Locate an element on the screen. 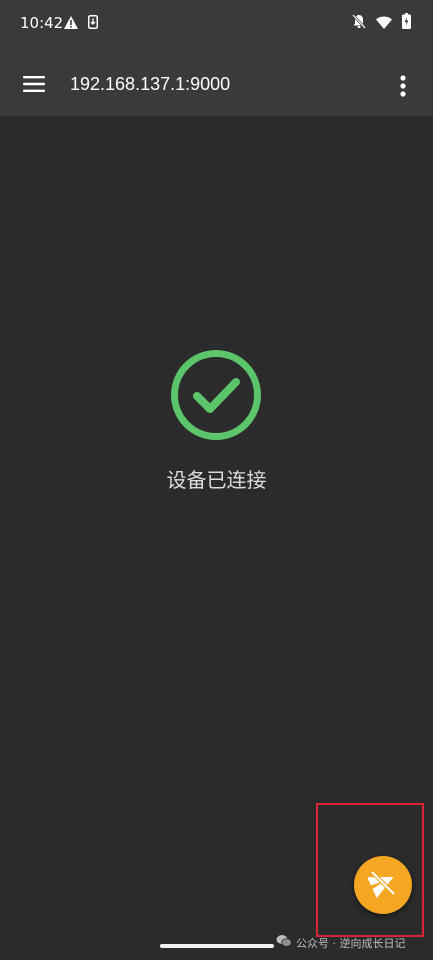 The width and height of the screenshot is (433, 960). navigation-handle is located at coordinates (217, 946).